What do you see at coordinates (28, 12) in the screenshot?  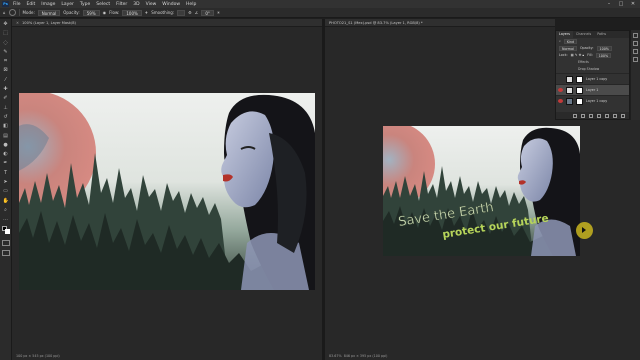 I see `mode-label: Mode:` at bounding box center [28, 12].